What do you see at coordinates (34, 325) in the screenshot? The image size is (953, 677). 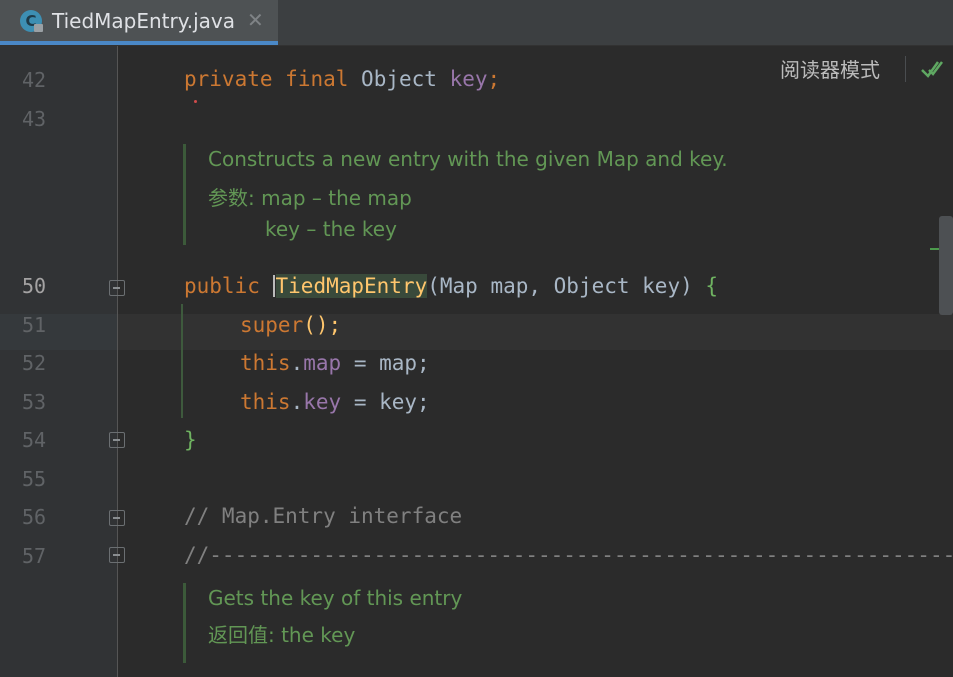 I see `line-number: 51` at bounding box center [34, 325].